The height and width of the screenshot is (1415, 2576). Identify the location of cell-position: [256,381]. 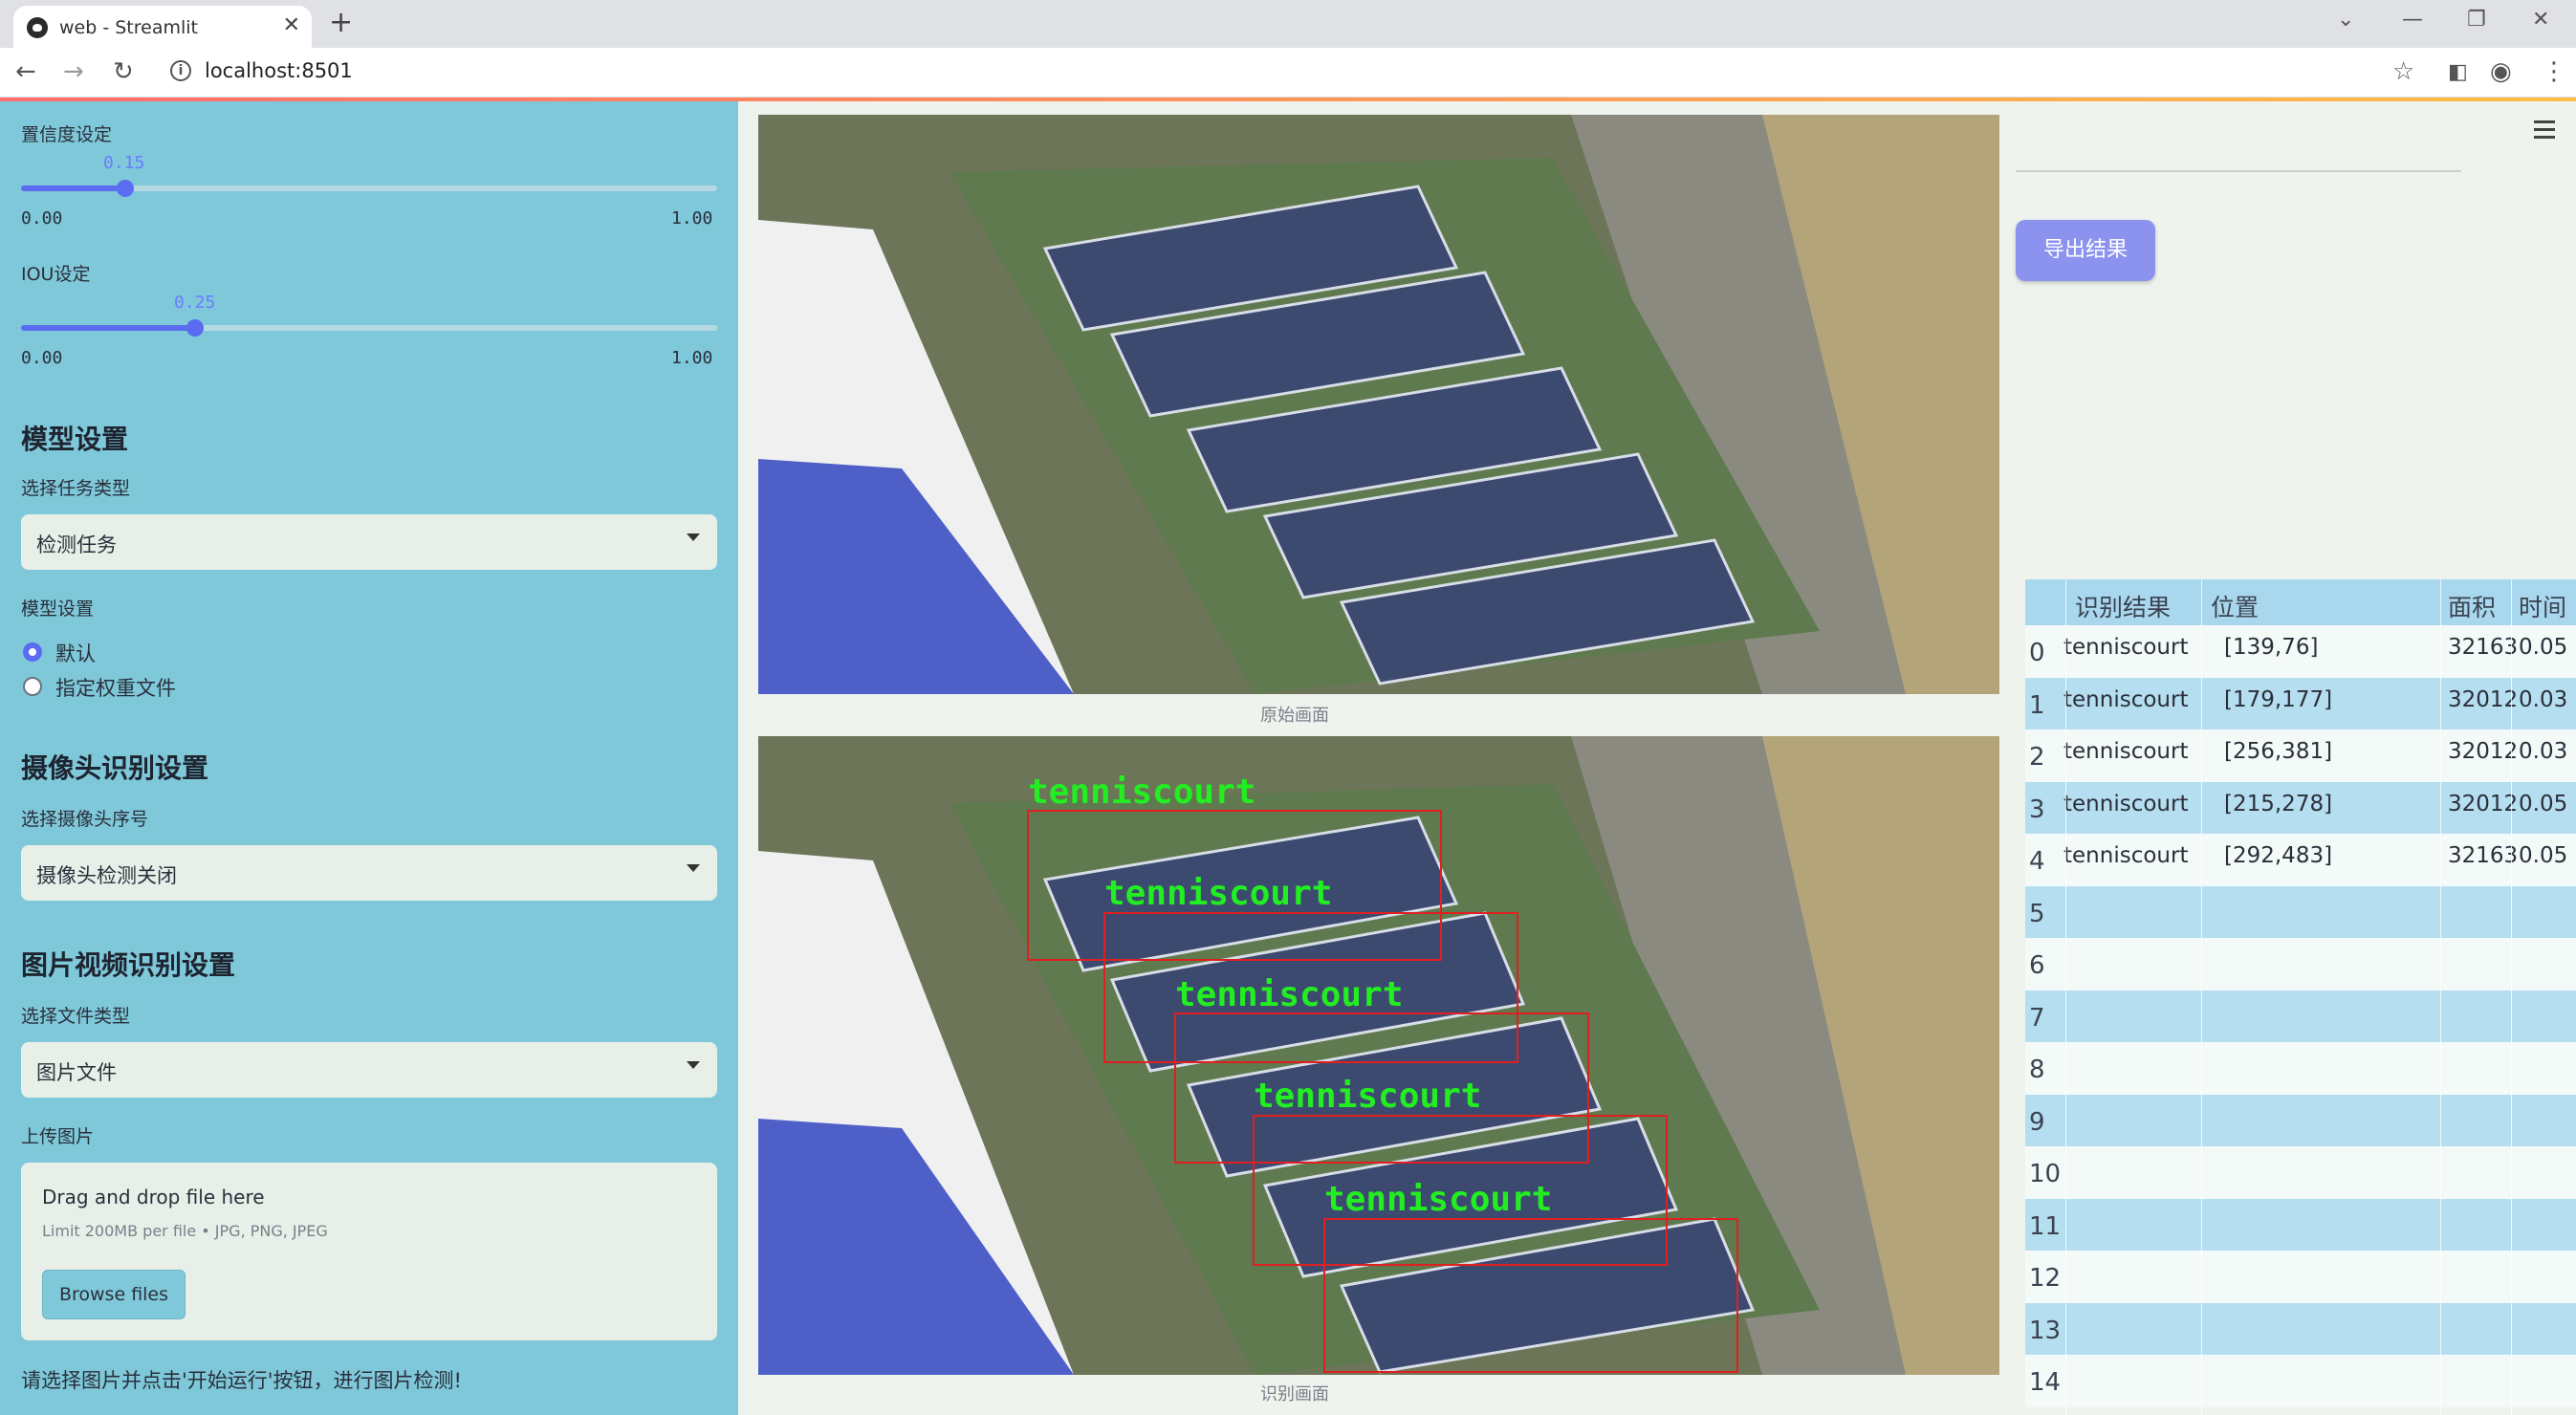
(2278, 751).